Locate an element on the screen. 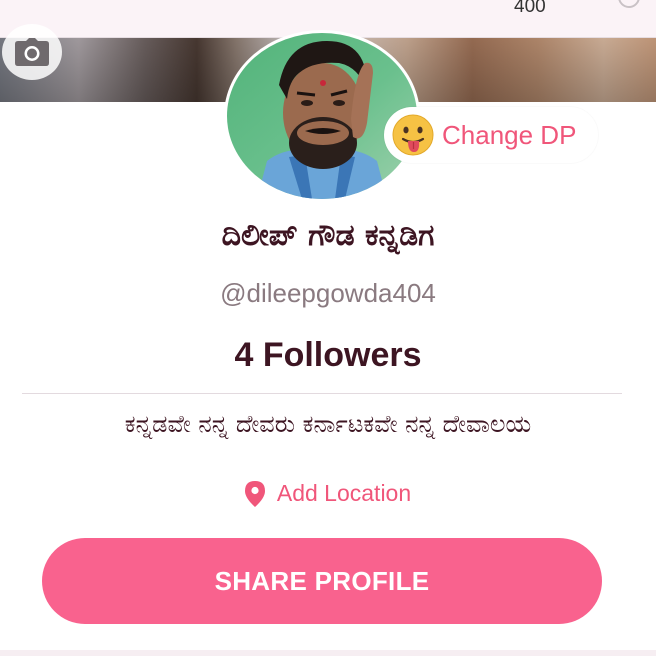  top-count: 400 is located at coordinates (530, 8).